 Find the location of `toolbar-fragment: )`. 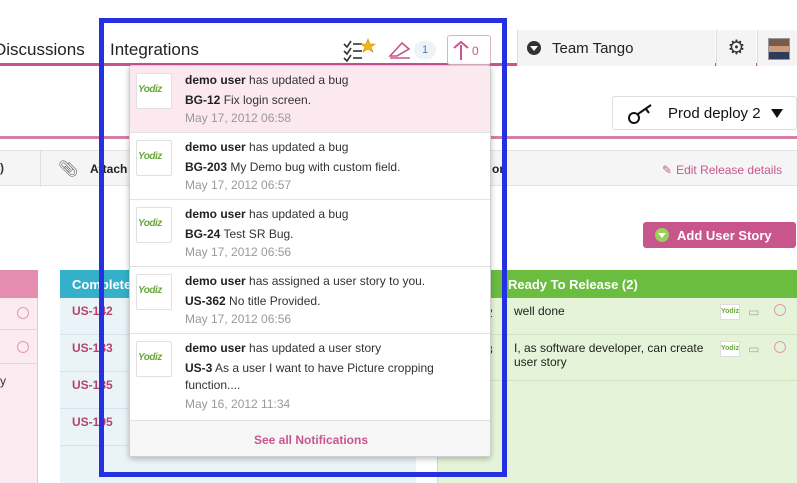

toolbar-fragment: ) is located at coordinates (2, 168).